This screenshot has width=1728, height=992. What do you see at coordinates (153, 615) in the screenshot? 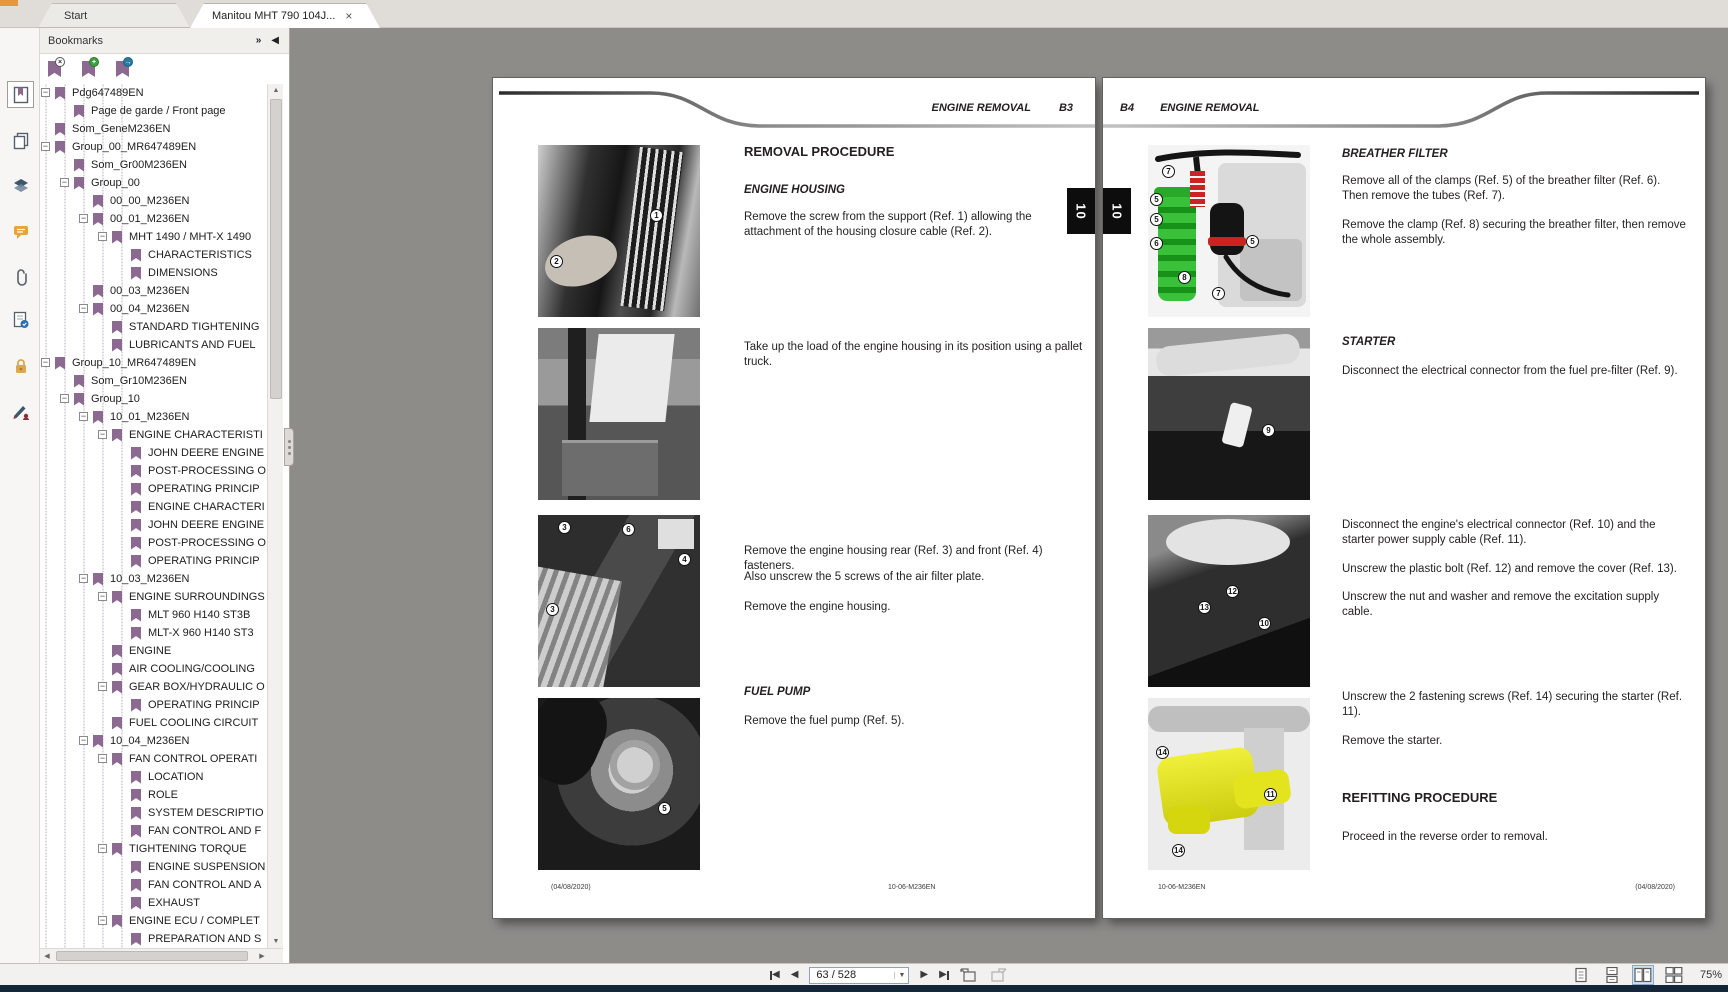
I see `bookmark-item: MLT 960 H140 ST3B` at bounding box center [153, 615].